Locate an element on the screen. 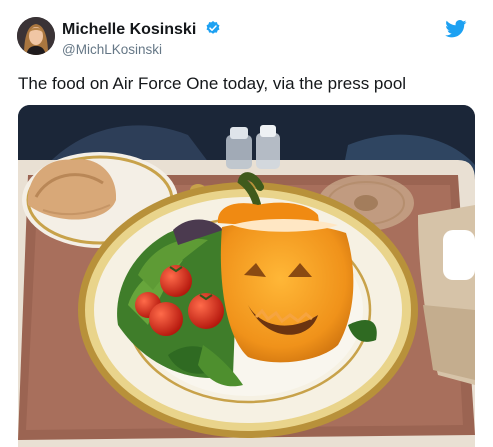 The height and width of the screenshot is (447, 493). author-handle: @MichLKosinski is located at coordinates (112, 49).